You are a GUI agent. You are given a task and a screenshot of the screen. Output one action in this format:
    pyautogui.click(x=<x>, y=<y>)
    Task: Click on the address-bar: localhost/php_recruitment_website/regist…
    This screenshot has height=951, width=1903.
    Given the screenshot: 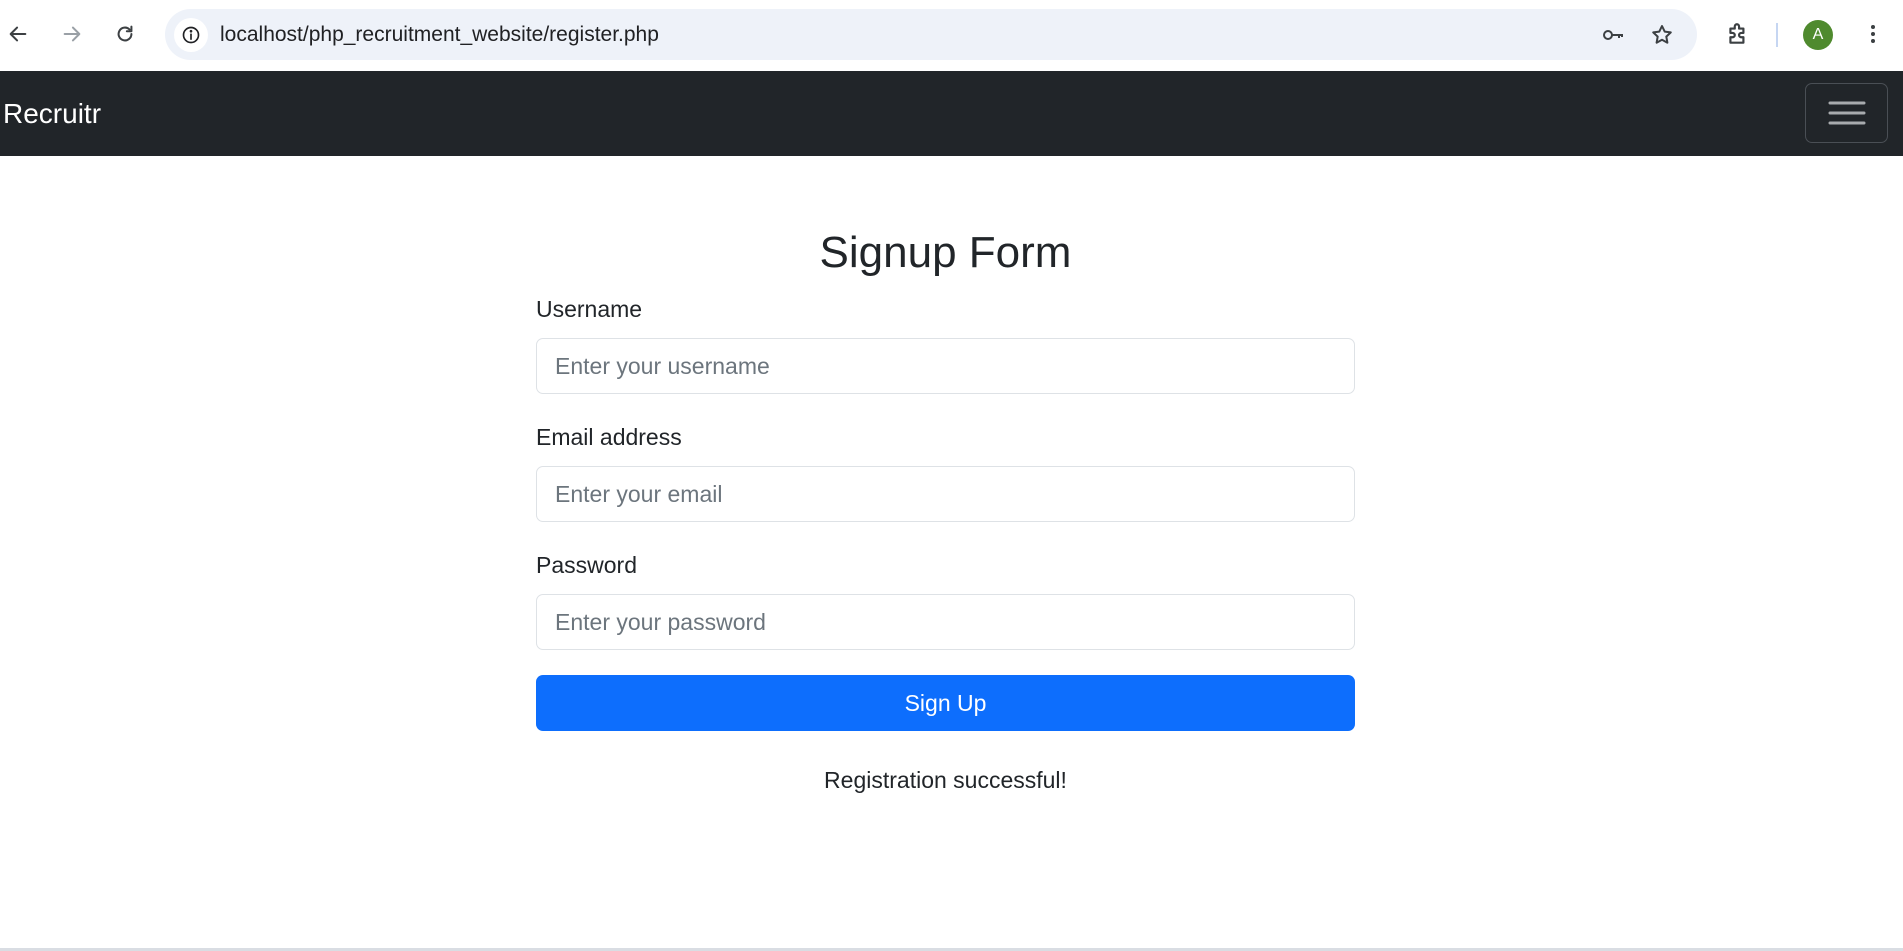 What is the action you would take?
    pyautogui.click(x=931, y=34)
    